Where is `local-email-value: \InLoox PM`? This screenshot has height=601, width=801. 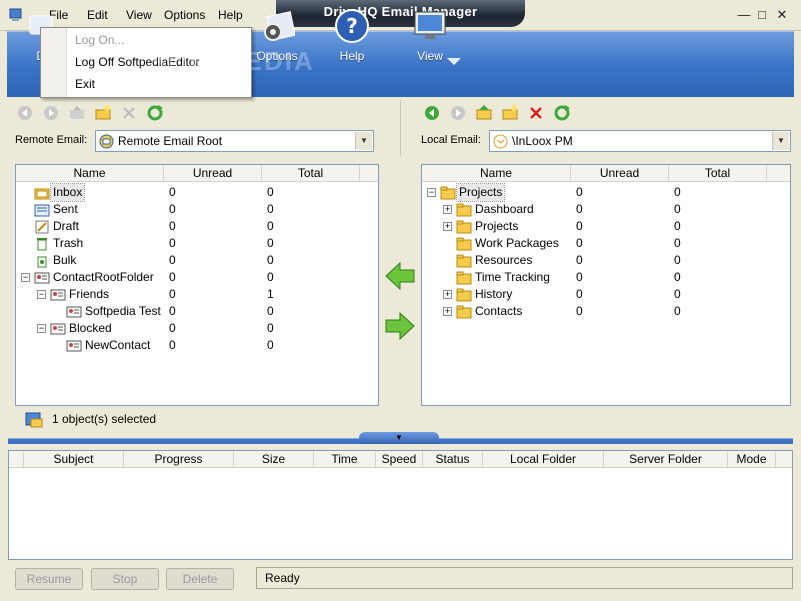 local-email-value: \InLoox PM is located at coordinates (542, 141).